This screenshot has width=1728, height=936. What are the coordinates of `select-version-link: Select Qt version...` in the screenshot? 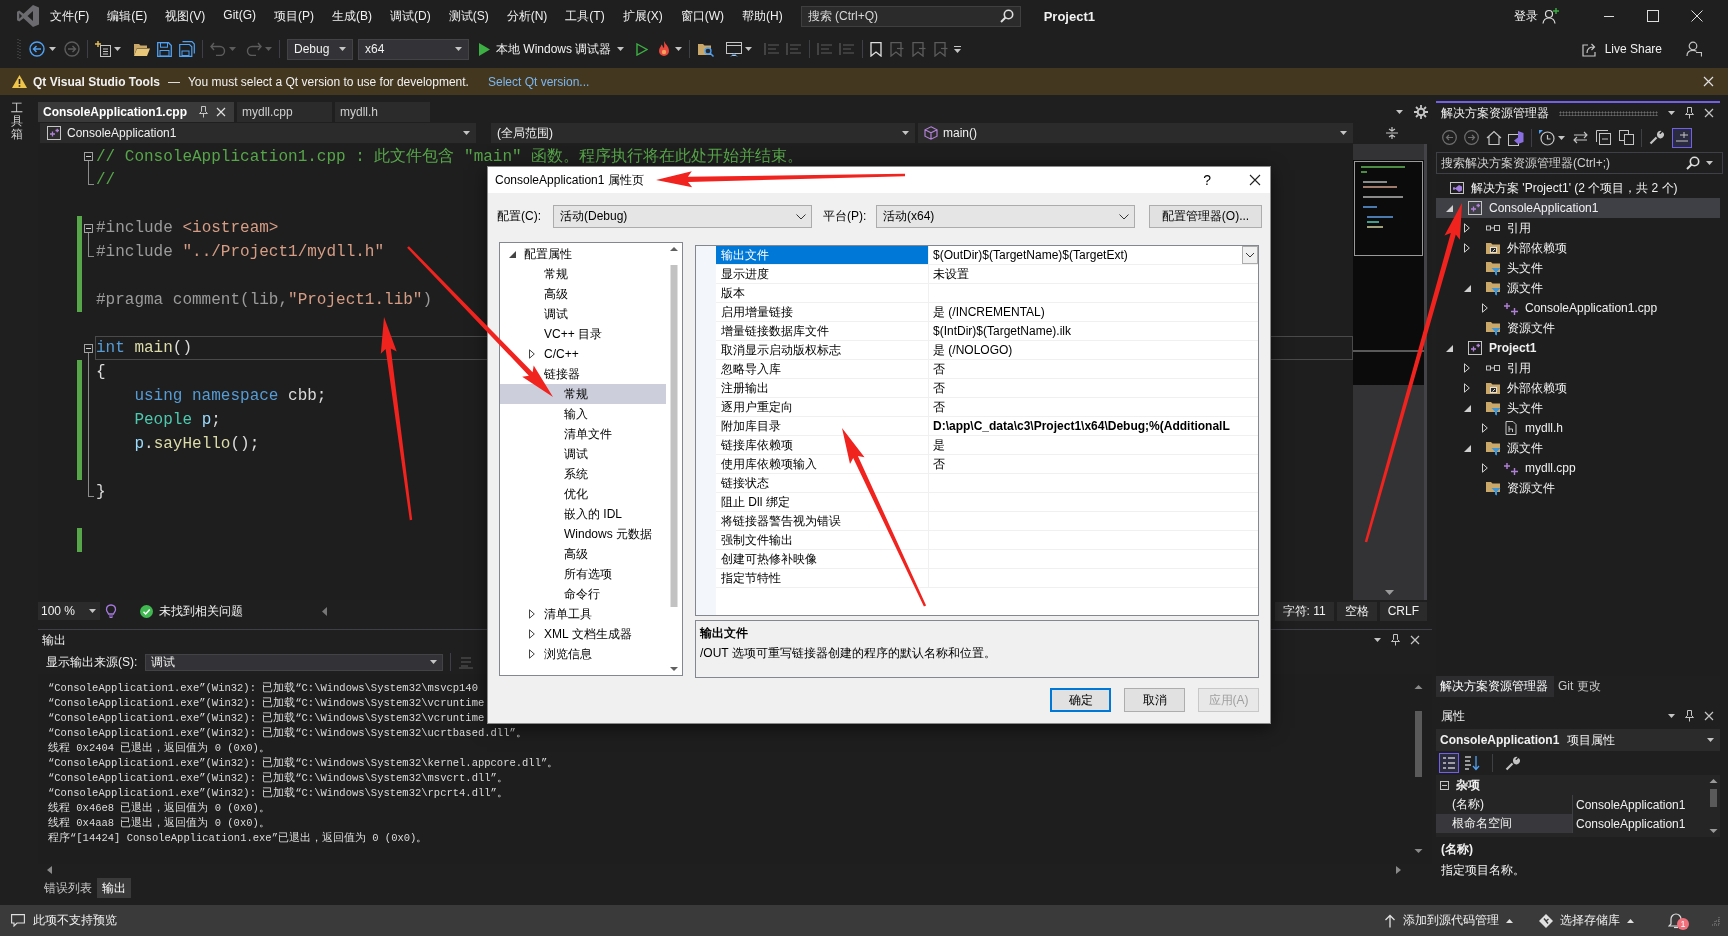 It's located at (538, 81).